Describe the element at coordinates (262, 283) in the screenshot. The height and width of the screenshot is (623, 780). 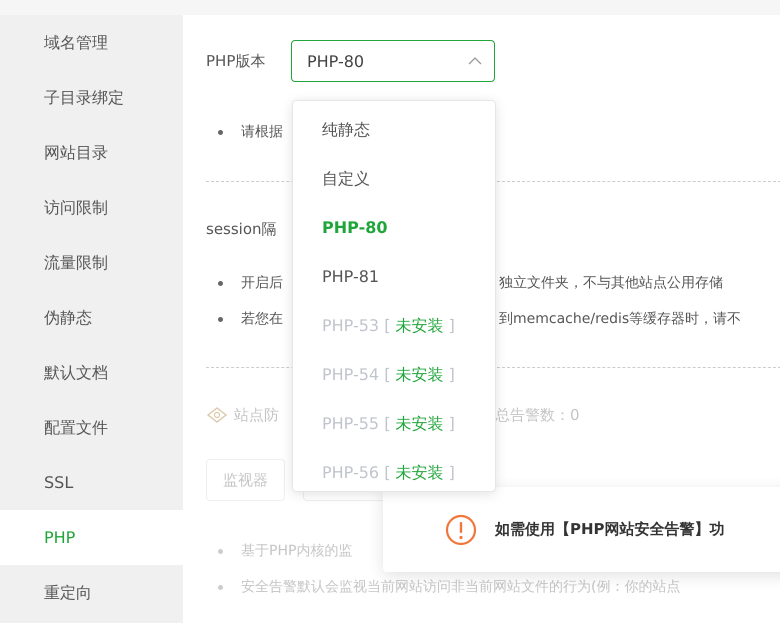
I see `tip-text: 开启后` at that location.